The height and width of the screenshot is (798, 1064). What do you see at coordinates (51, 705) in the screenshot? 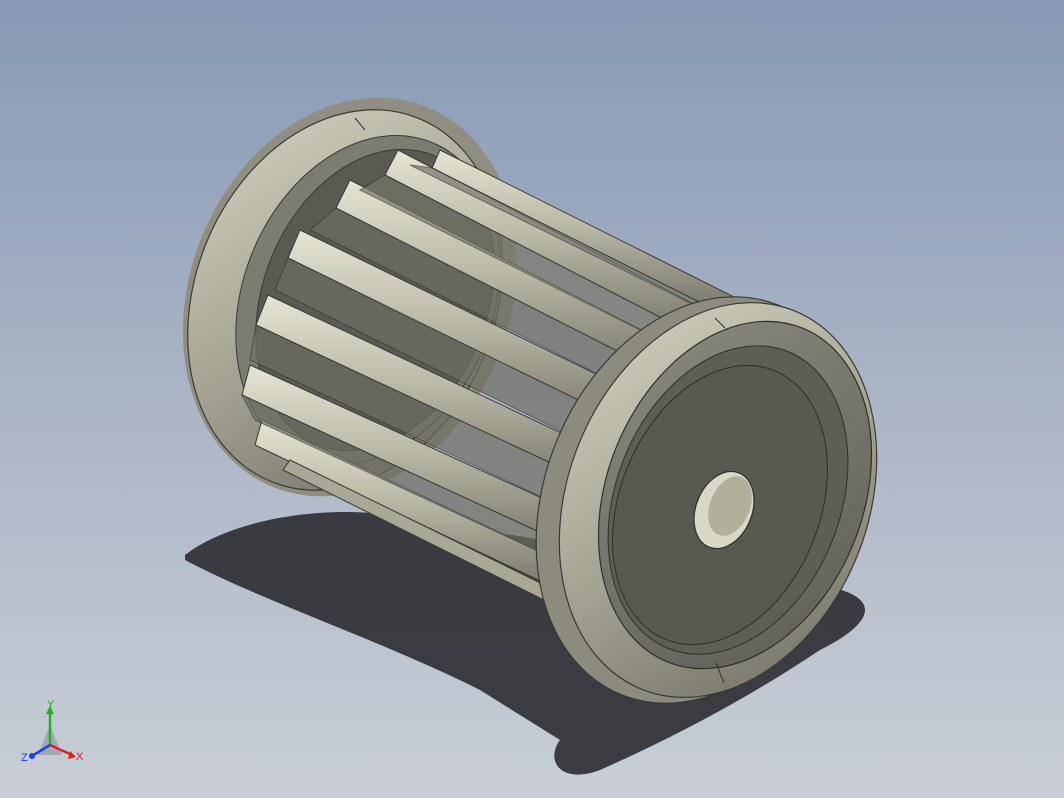
I see `y-axis-label: Y` at bounding box center [51, 705].